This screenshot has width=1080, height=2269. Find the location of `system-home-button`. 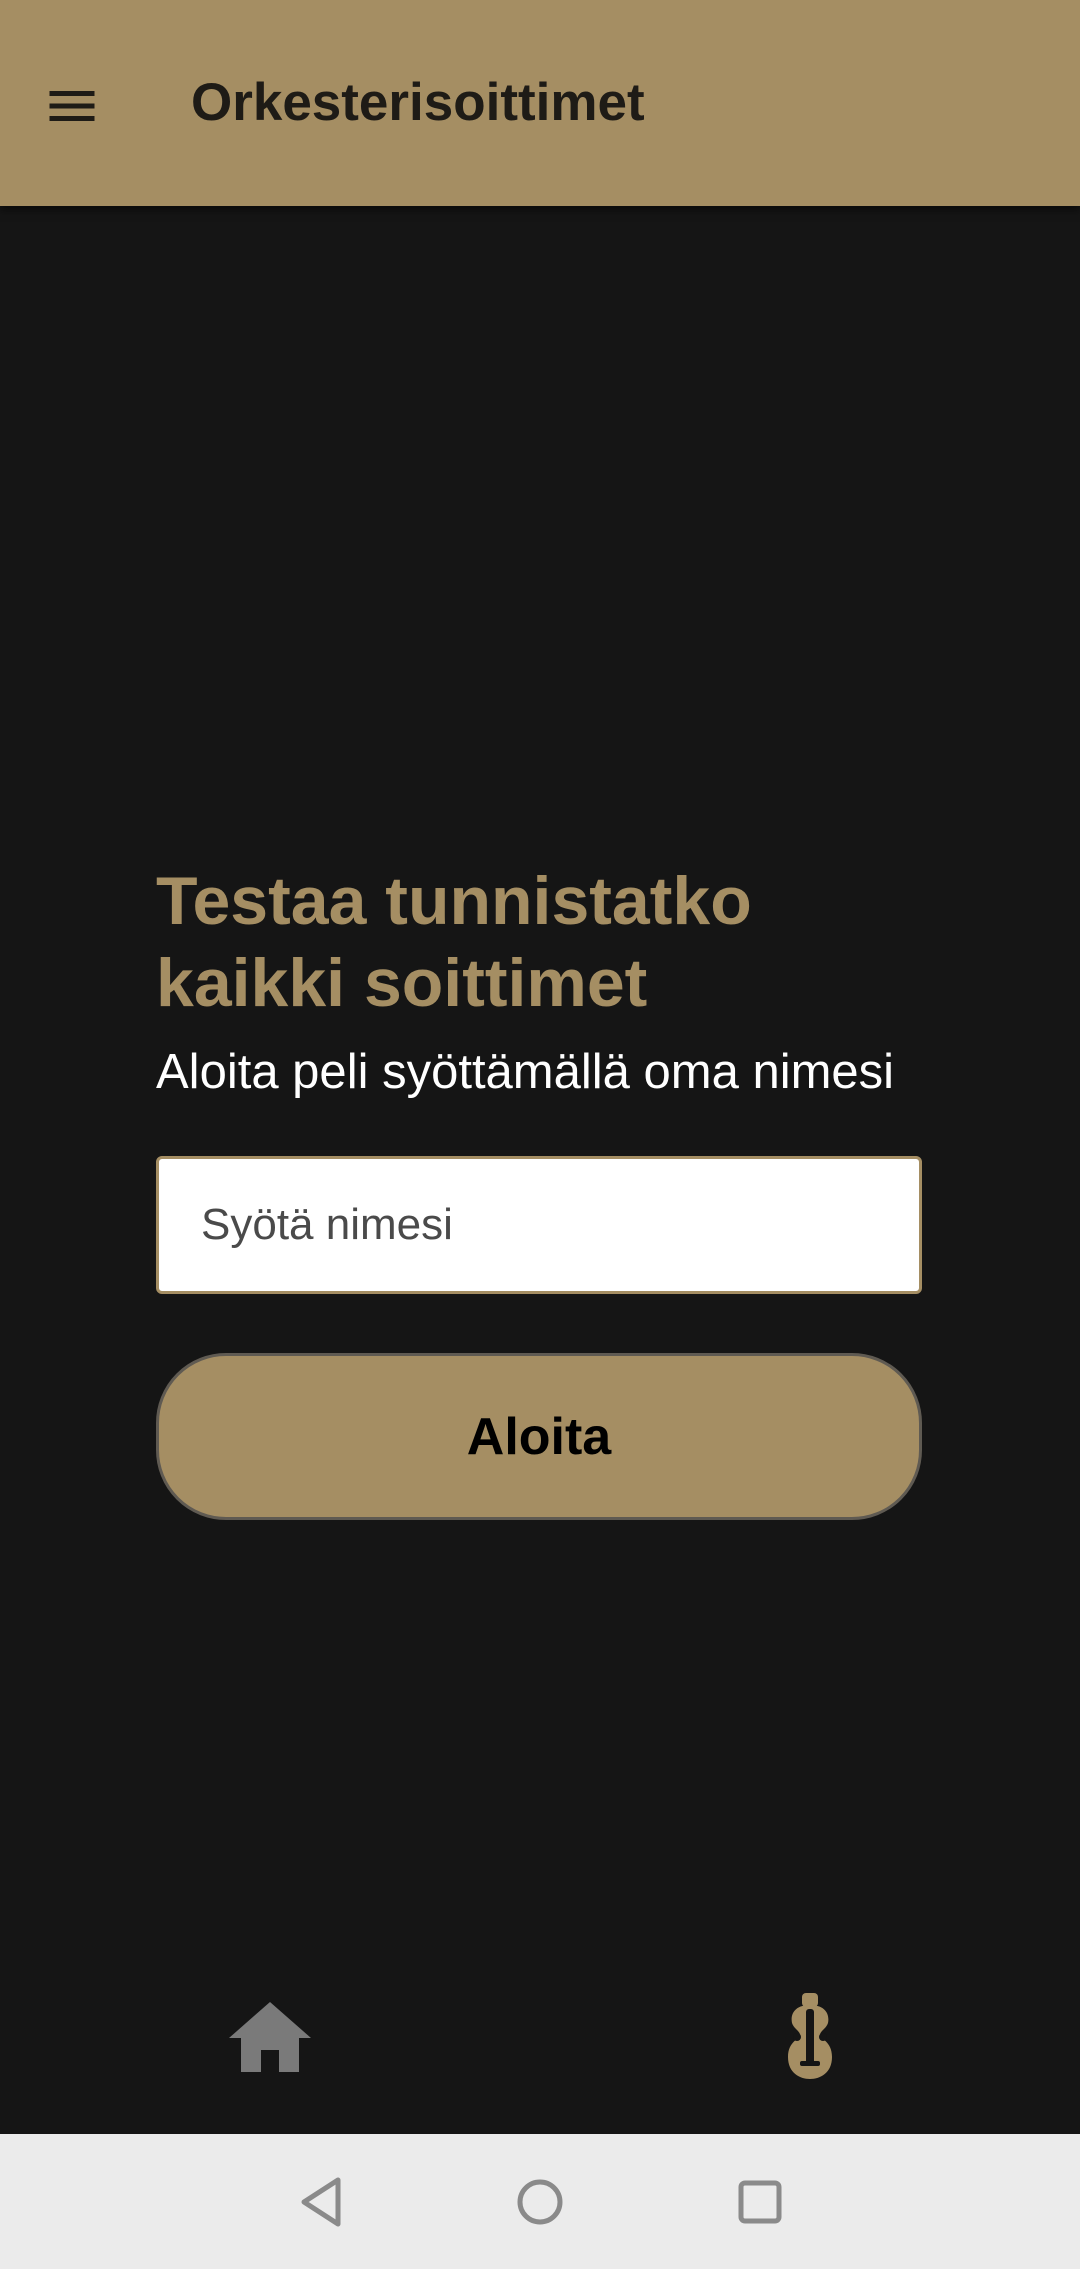

system-home-button is located at coordinates (540, 2202).